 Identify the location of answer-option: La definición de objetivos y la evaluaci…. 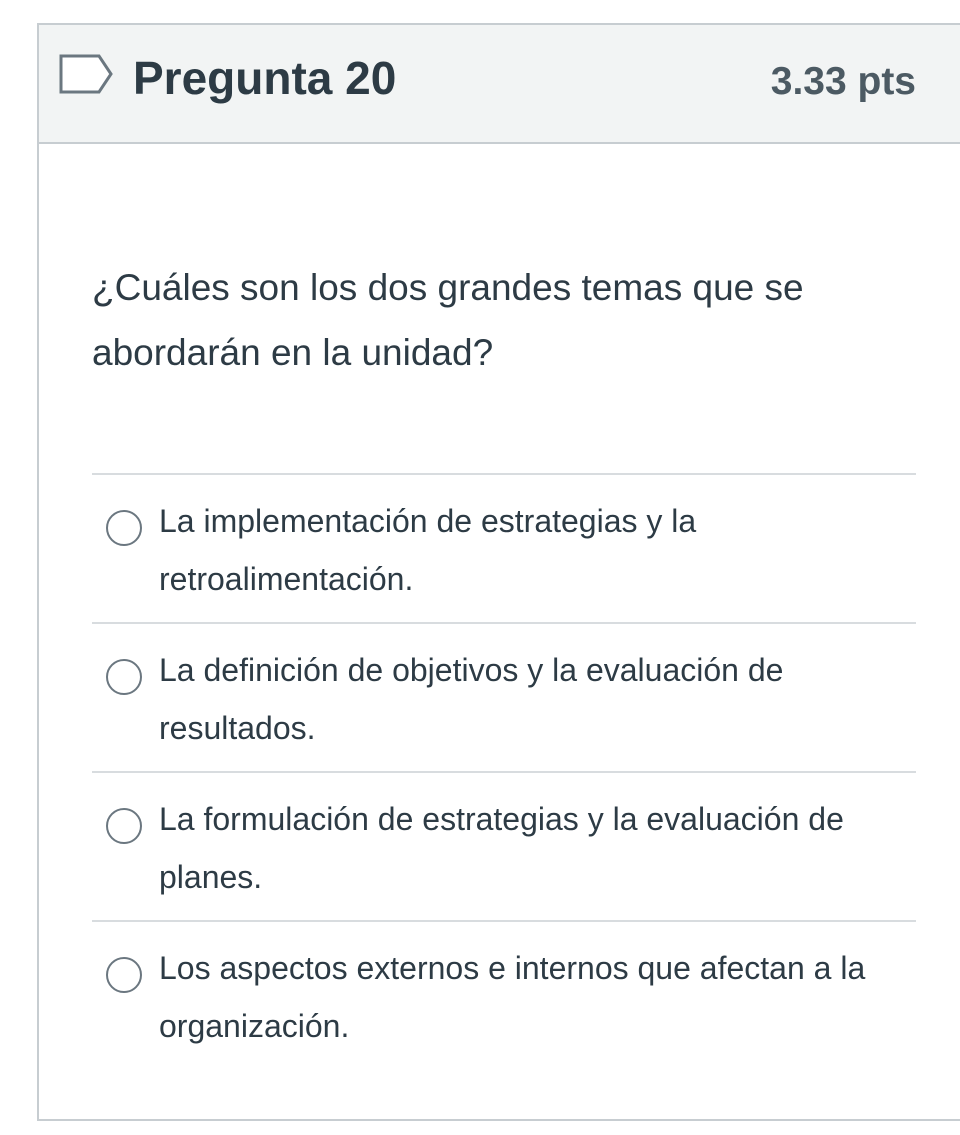
(504, 696).